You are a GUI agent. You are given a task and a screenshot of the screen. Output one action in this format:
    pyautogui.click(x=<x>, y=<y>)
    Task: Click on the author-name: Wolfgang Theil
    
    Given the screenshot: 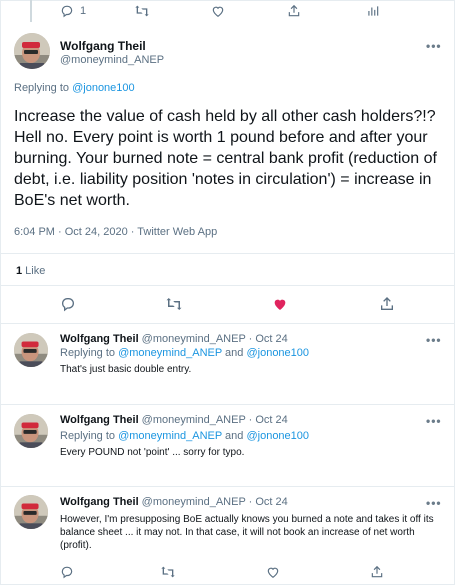 What is the action you would take?
    pyautogui.click(x=103, y=46)
    